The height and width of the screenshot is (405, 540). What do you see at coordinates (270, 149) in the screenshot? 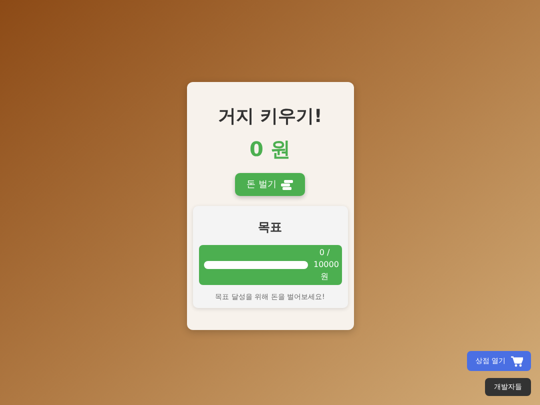
I see `money-amount: 0 원` at bounding box center [270, 149].